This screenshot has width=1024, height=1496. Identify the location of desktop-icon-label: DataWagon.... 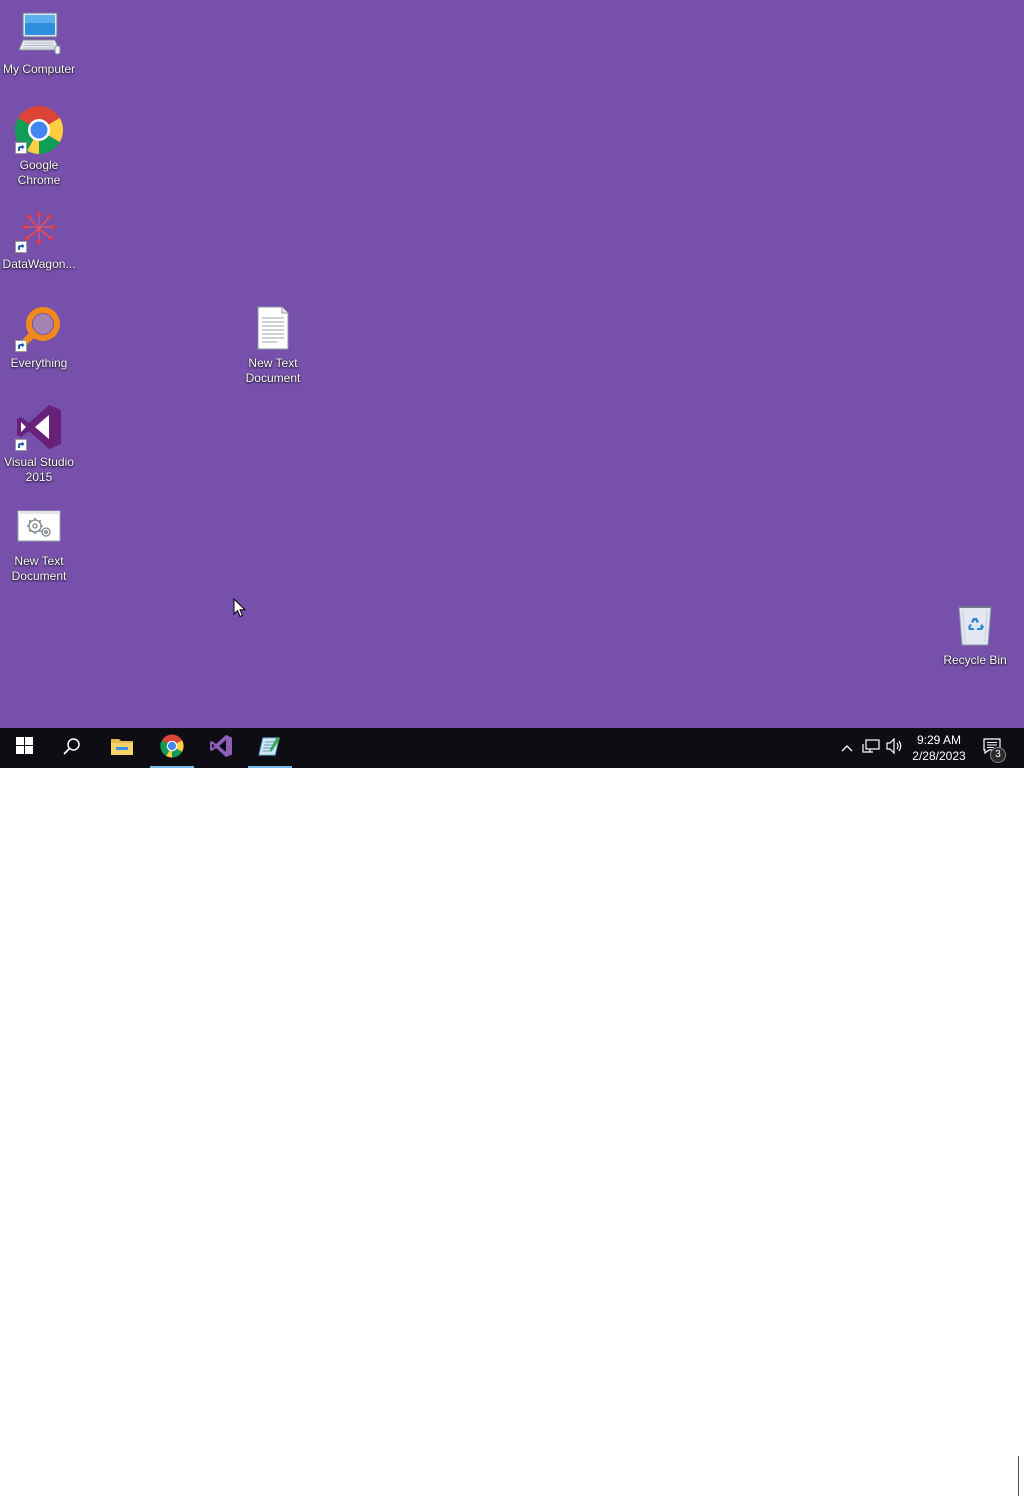
(39, 264).